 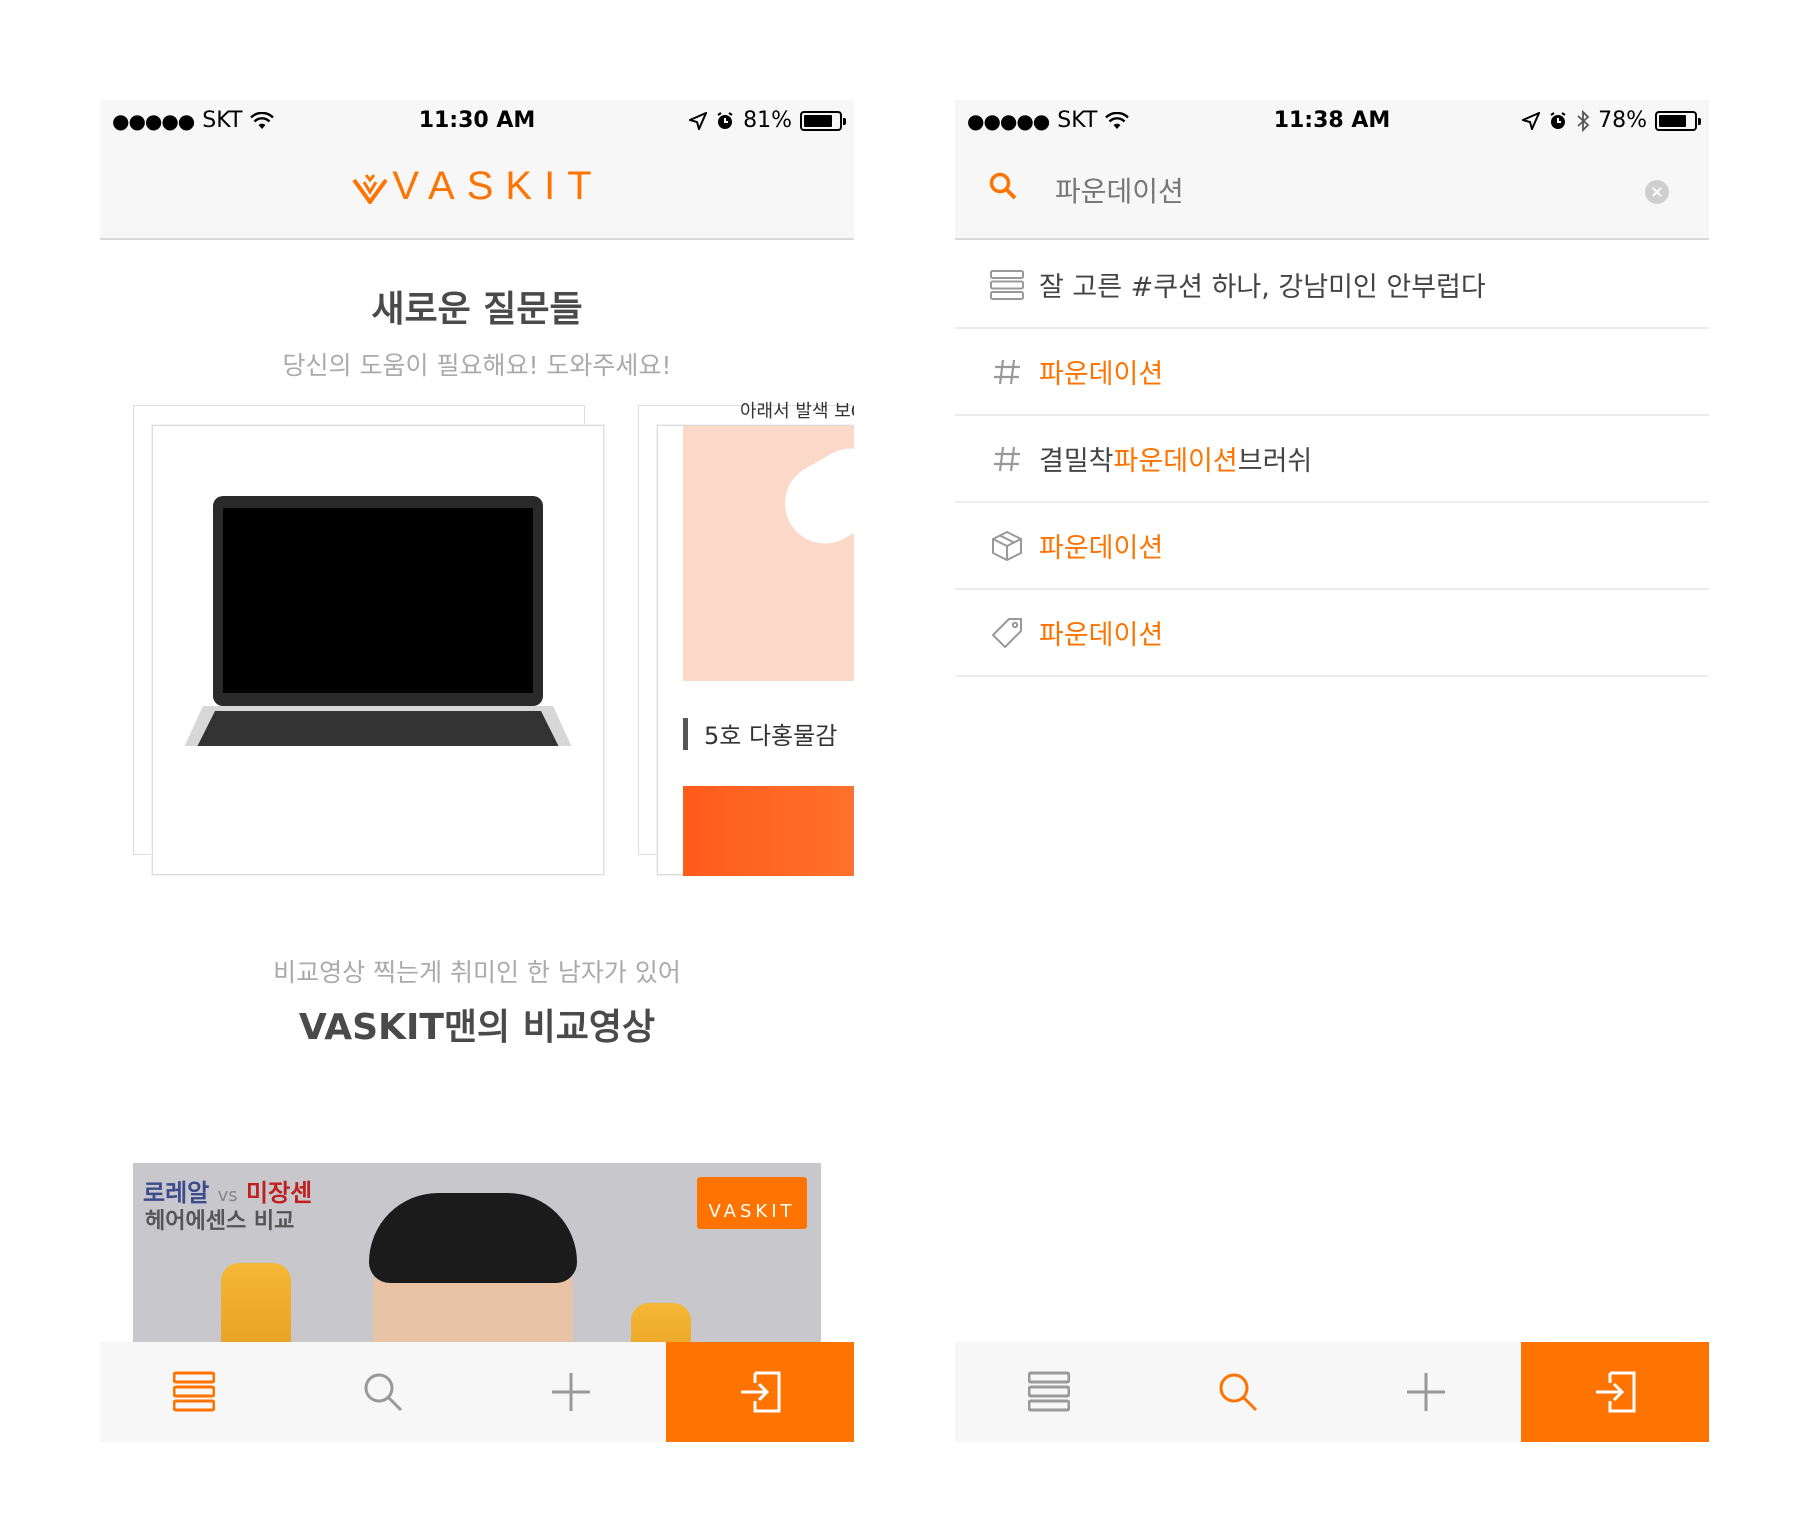 I want to click on thumb-caption-sub: 헤어에센스 비교, so click(x=220, y=1221).